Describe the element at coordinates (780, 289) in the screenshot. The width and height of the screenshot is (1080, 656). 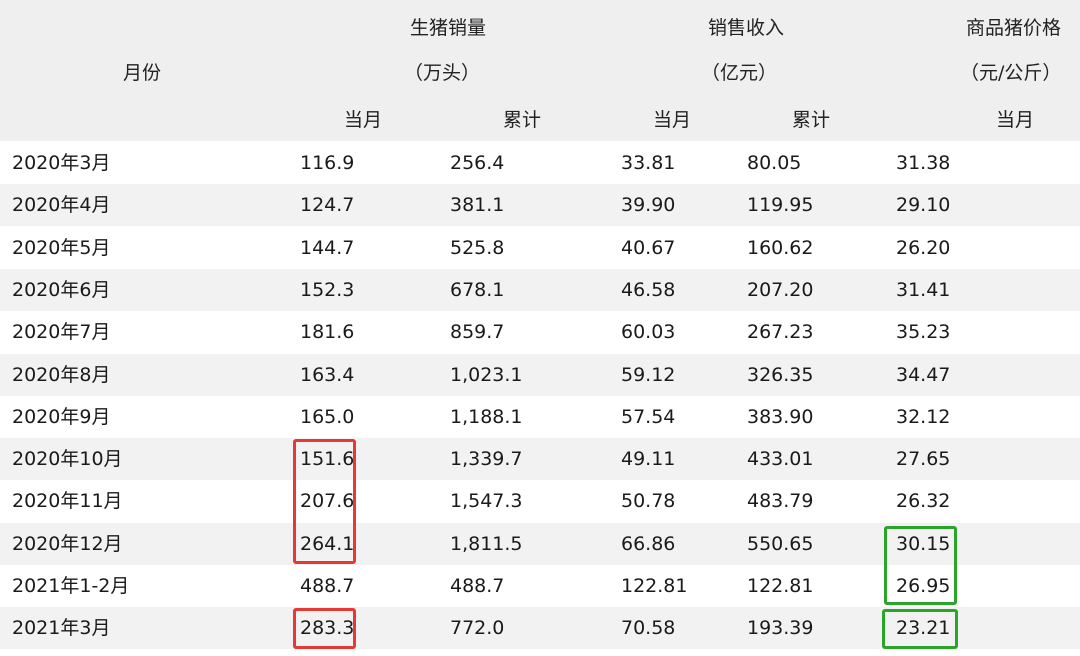
I see `cell-revenue-cumulative: 207.20` at that location.